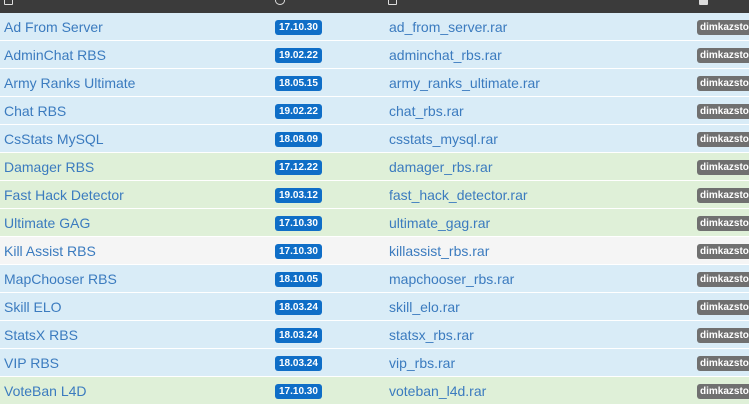 The width and height of the screenshot is (749, 405). I want to click on plugin-name-link: Kill Assist RBS, so click(50, 251).